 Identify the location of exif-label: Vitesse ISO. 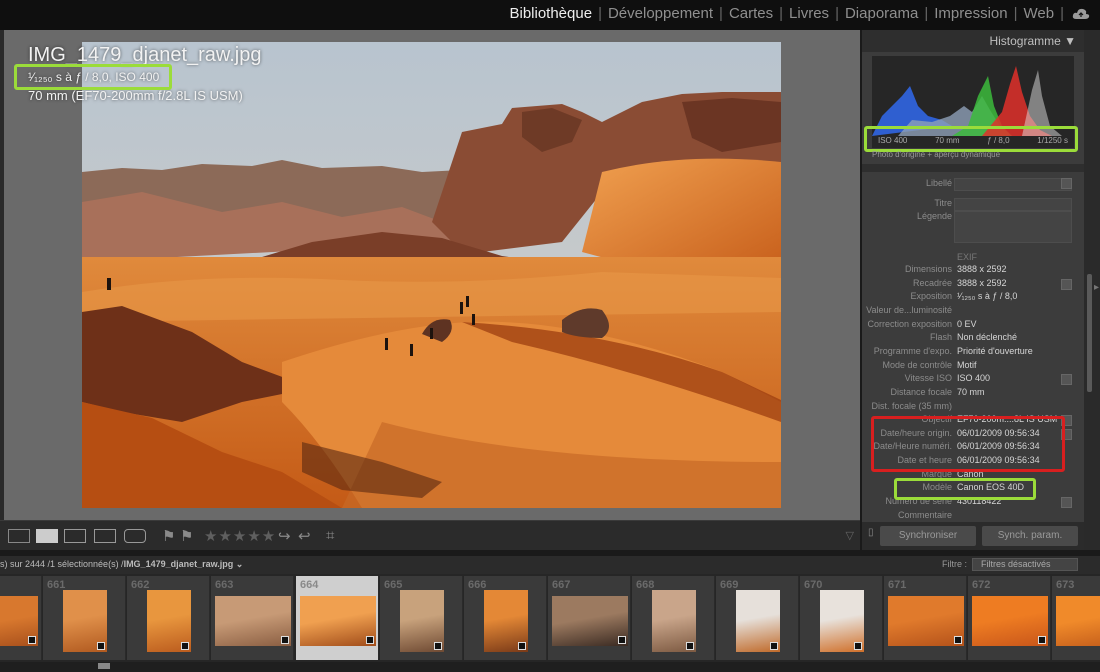
(928, 378).